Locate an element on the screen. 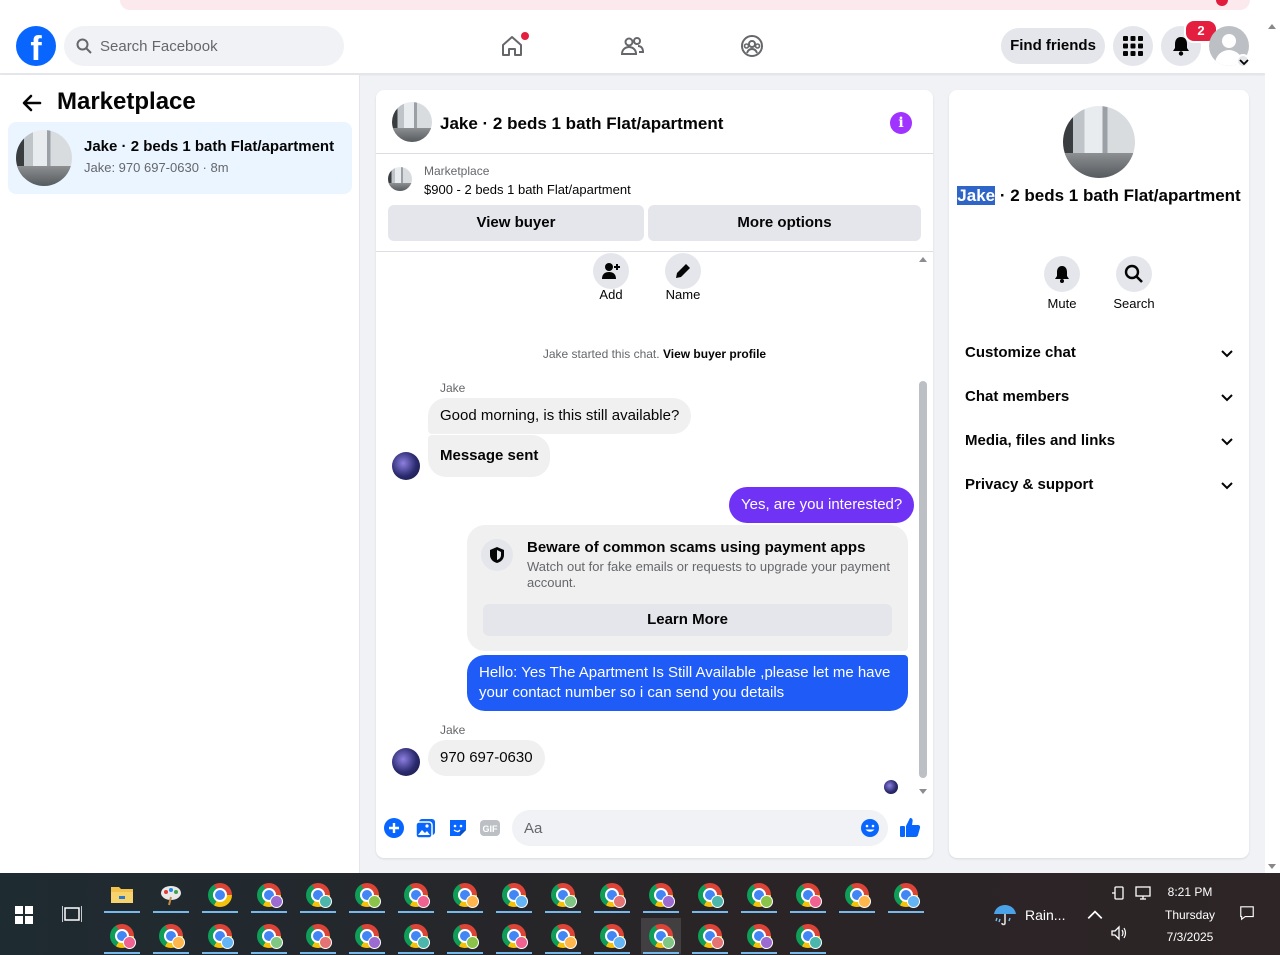 The width and height of the screenshot is (1280, 955). search-box is located at coordinates (204, 46).